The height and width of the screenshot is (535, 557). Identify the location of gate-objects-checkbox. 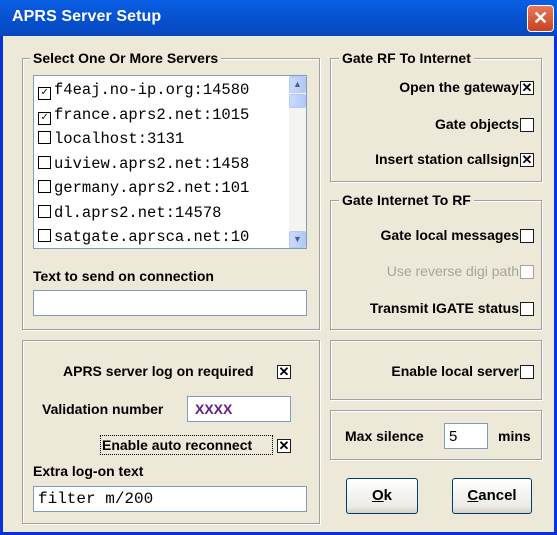
(527, 125).